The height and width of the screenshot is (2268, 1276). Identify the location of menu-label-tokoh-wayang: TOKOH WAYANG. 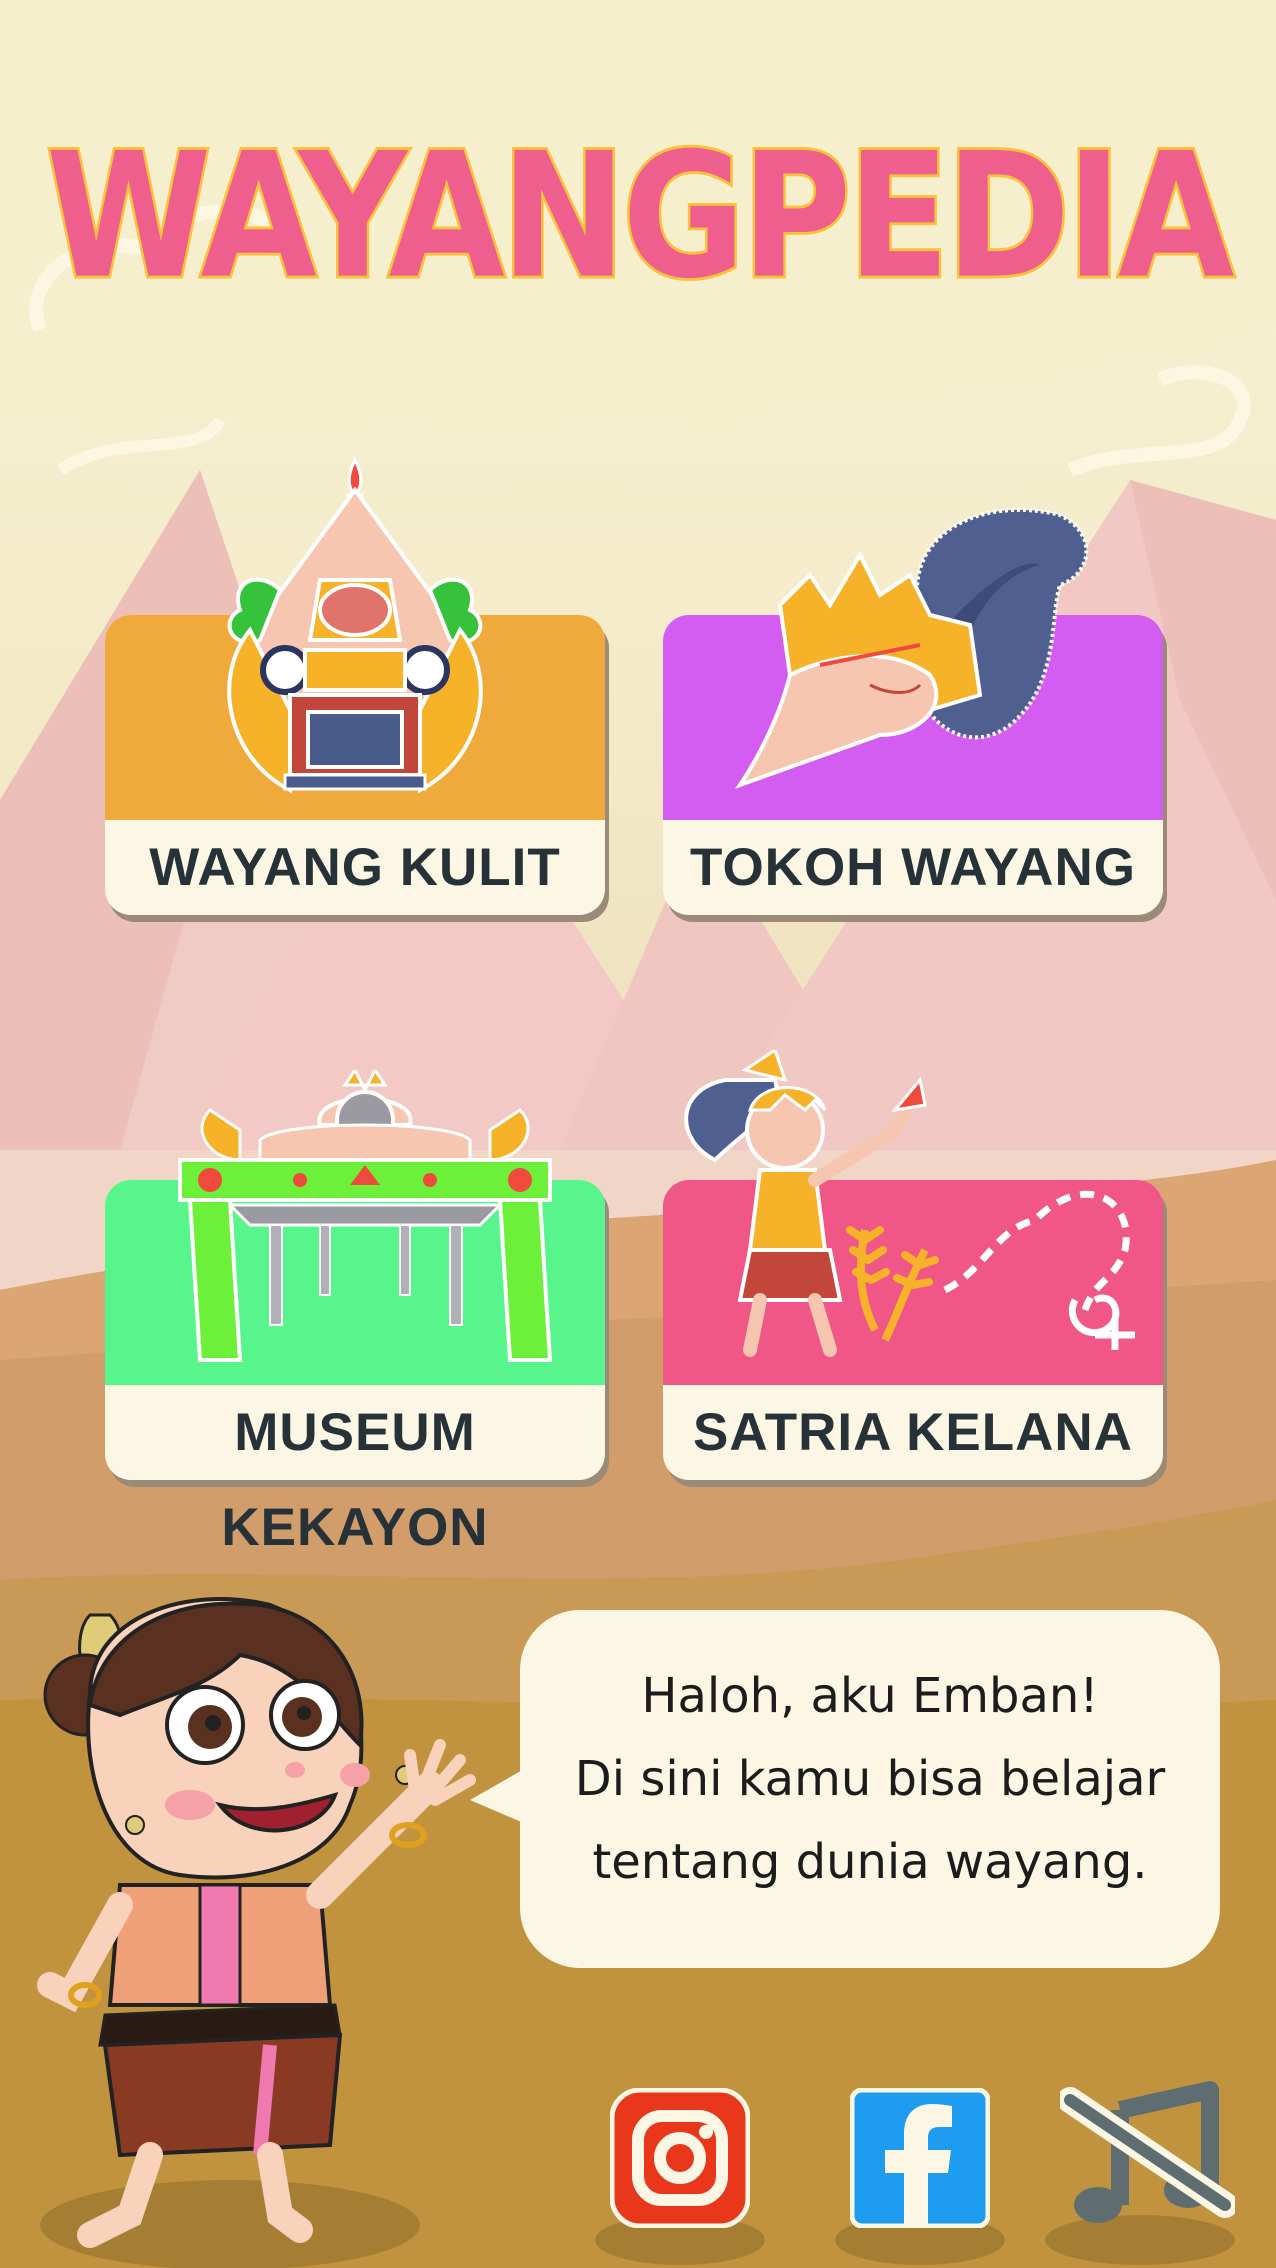
(913, 867).